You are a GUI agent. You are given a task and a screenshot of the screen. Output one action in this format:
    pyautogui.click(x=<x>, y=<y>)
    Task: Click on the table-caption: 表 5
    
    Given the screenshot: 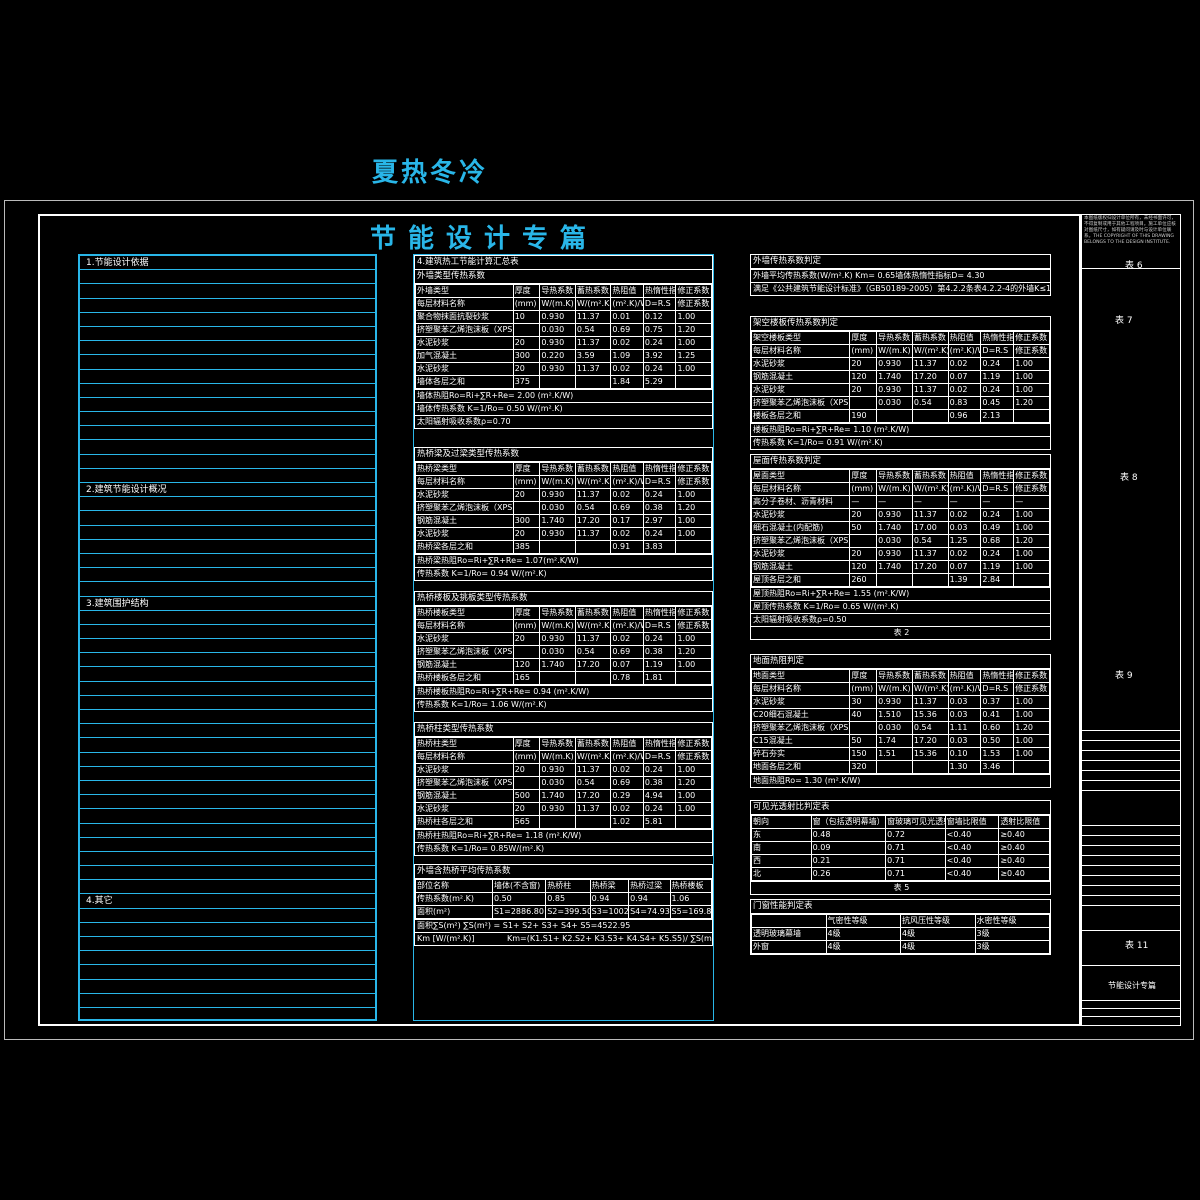 What is the action you would take?
    pyautogui.click(x=900, y=887)
    